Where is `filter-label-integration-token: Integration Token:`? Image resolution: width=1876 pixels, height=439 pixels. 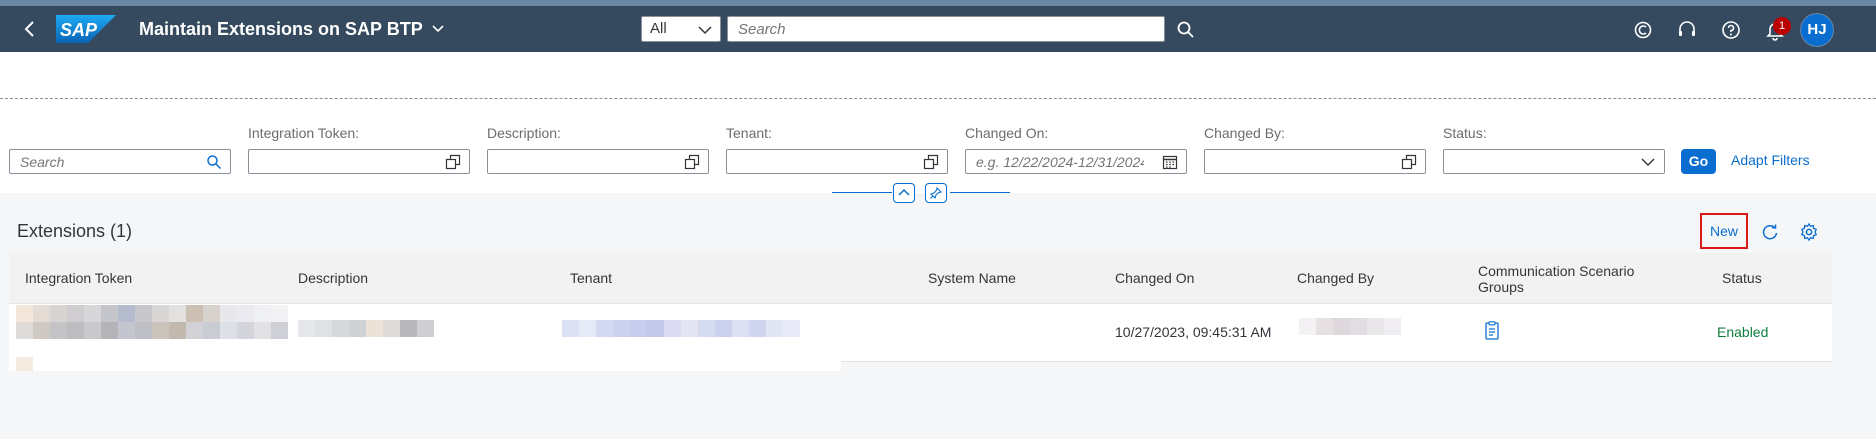
filter-label-integration-token: Integration Token: is located at coordinates (304, 133).